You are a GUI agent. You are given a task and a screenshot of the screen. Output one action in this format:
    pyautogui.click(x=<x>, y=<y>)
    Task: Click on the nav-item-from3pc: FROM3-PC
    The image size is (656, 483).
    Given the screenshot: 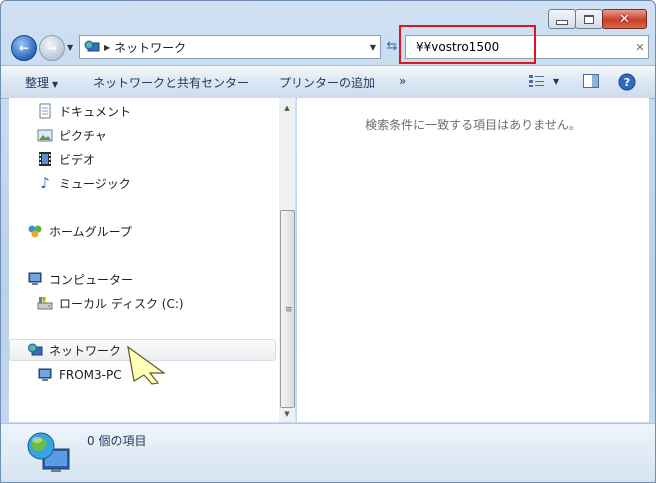 What is the action you would take?
    pyautogui.click(x=79, y=375)
    